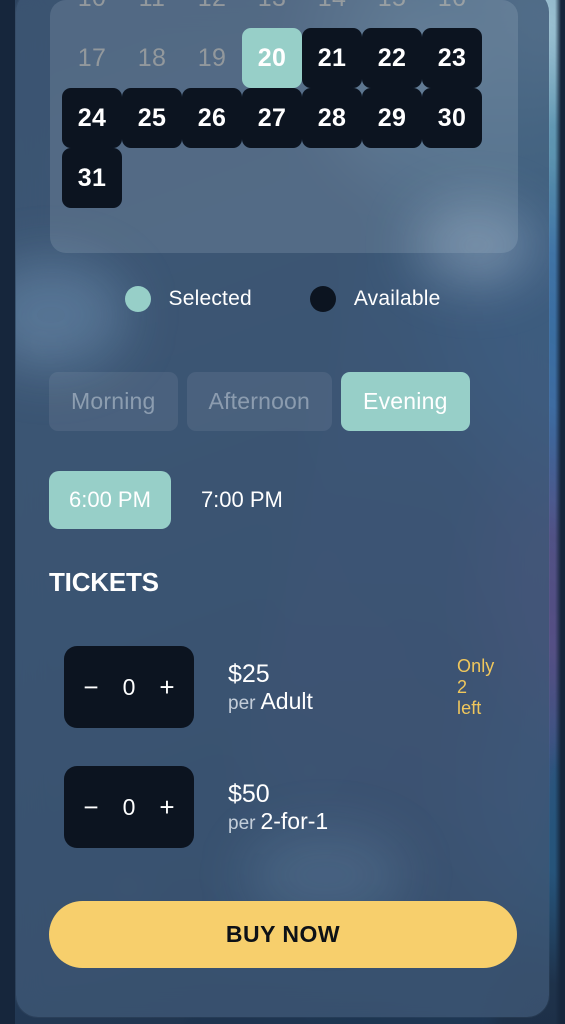 This screenshot has height=1024, width=565. Describe the element at coordinates (452, 58) in the screenshot. I see `calendar-day-23: 23` at that location.